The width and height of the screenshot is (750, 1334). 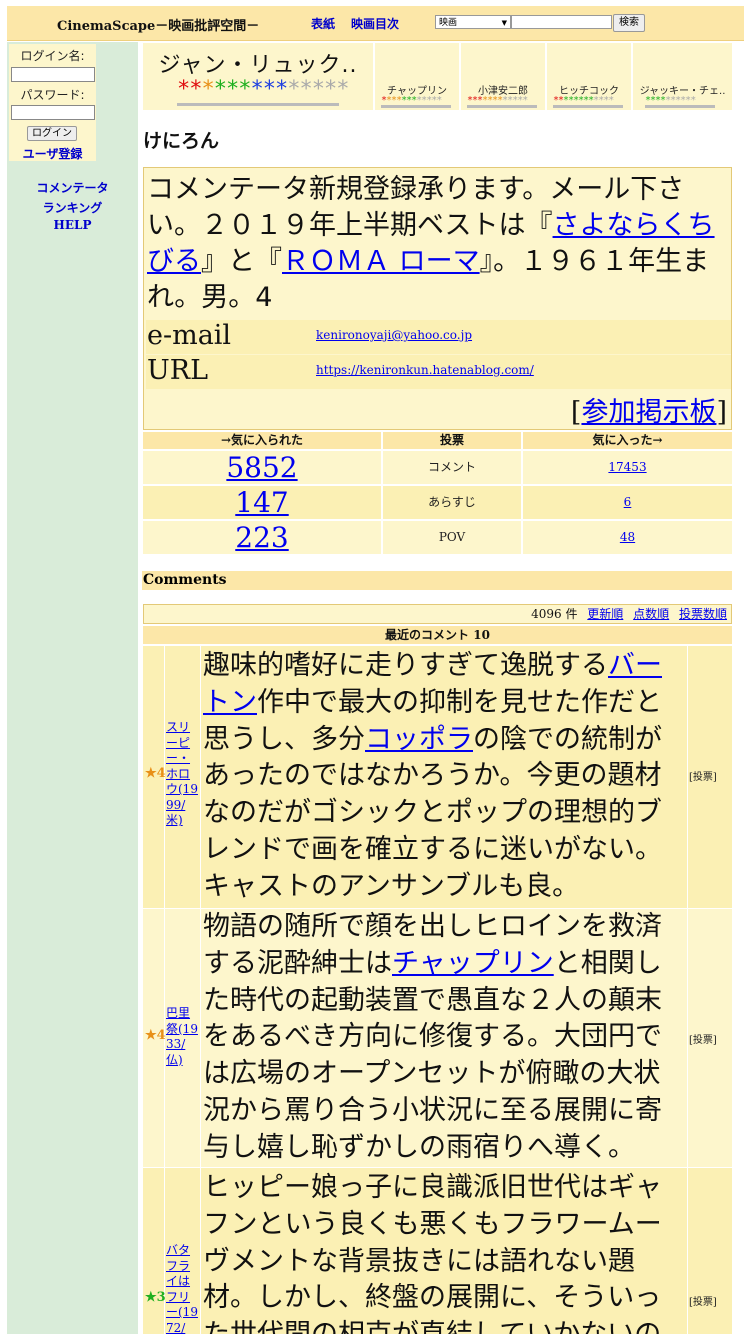 What do you see at coordinates (425, 370) in the screenshot?
I see `url-link: https://kenironkun.hatenablog.com/` at bounding box center [425, 370].